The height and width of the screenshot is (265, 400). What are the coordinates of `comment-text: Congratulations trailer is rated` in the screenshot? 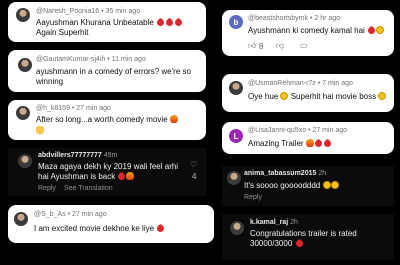 It's located at (303, 233).